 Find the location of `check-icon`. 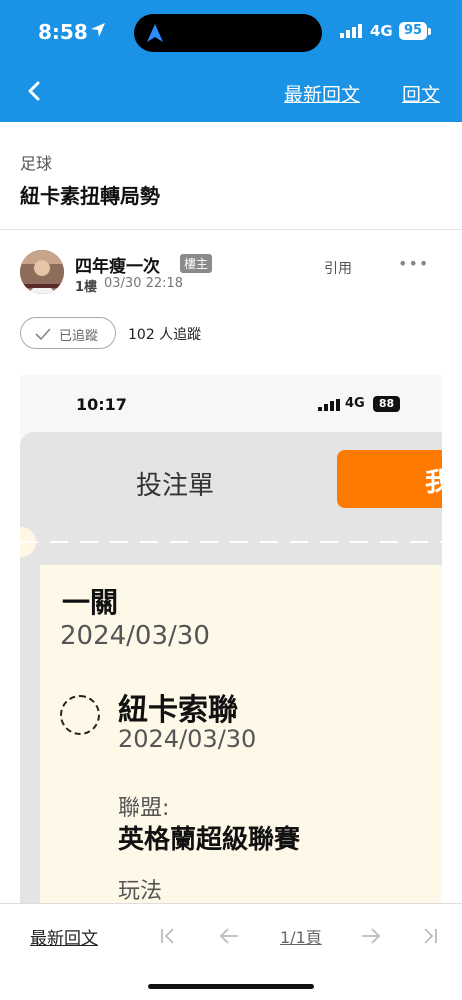

check-icon is located at coordinates (43, 334).